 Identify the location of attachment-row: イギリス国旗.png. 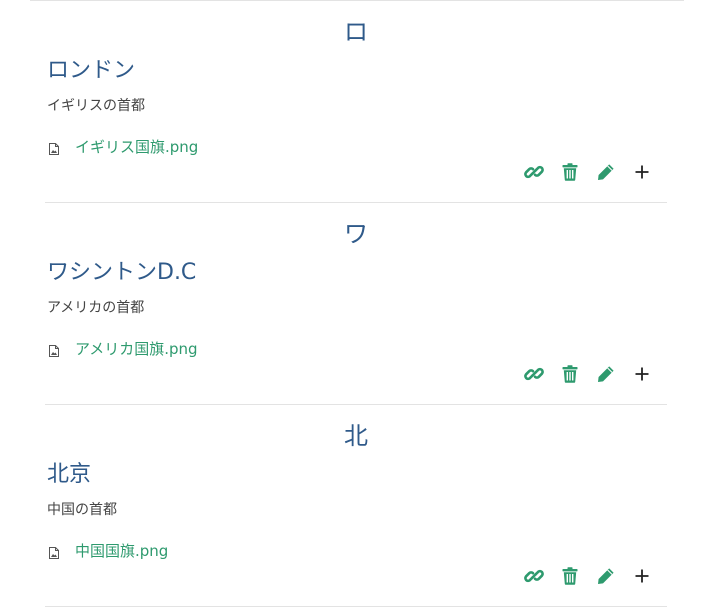
(122, 146).